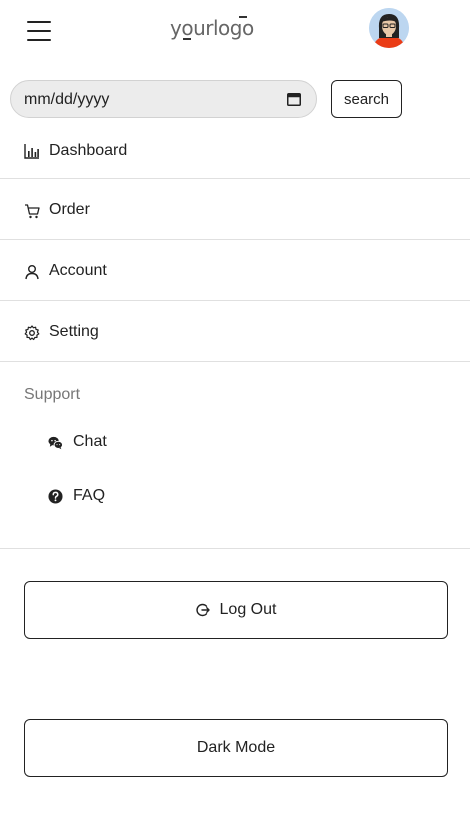 The image size is (470, 819). I want to click on header: yourlogo, so click(235, 30).